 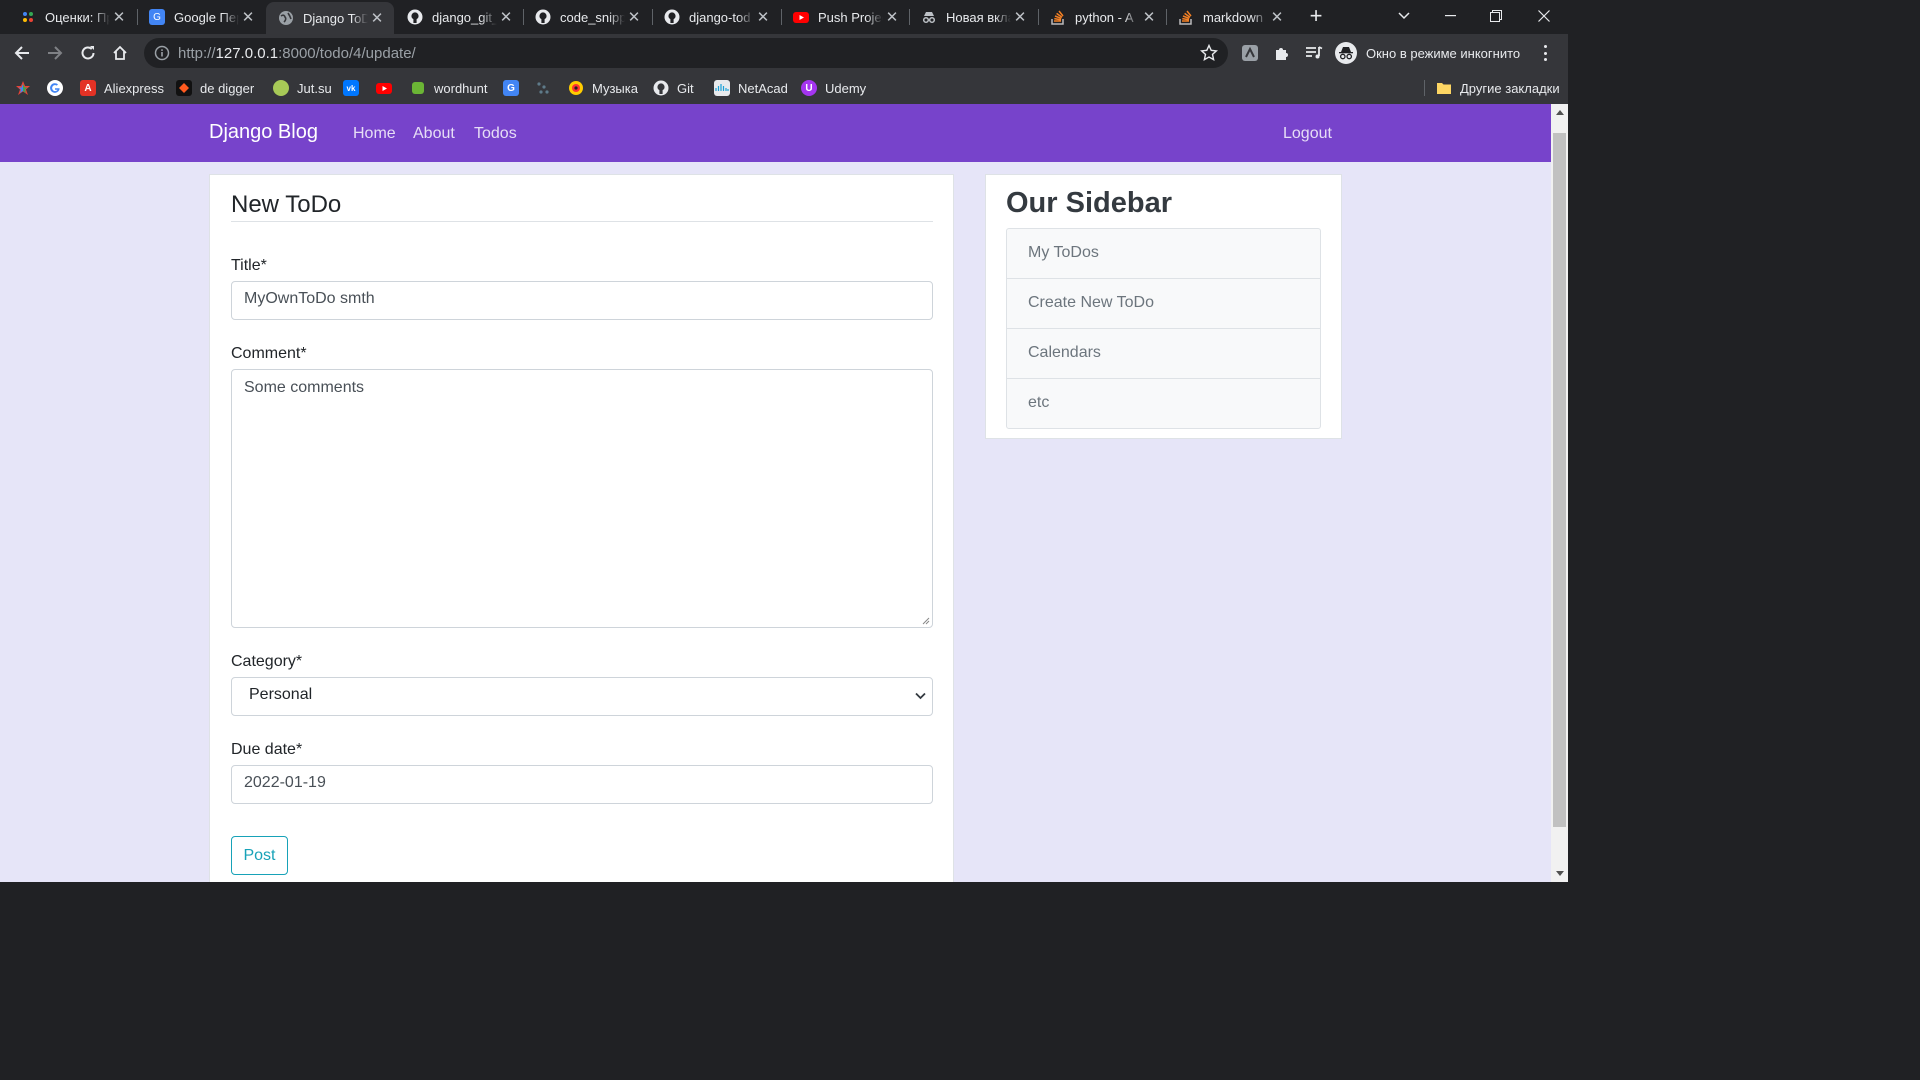 I want to click on tab-django-todo-repo: django-tod ✕, so click(x=716, y=17).